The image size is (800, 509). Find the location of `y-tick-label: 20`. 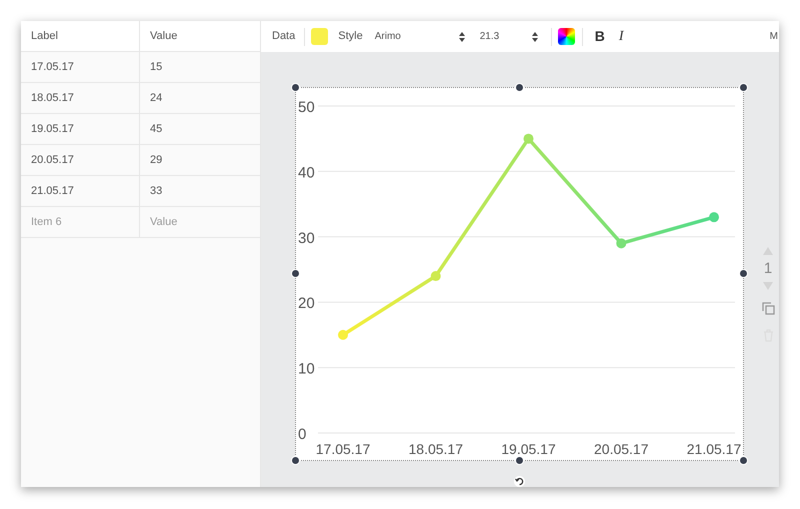

y-tick-label: 20 is located at coordinates (306, 303).